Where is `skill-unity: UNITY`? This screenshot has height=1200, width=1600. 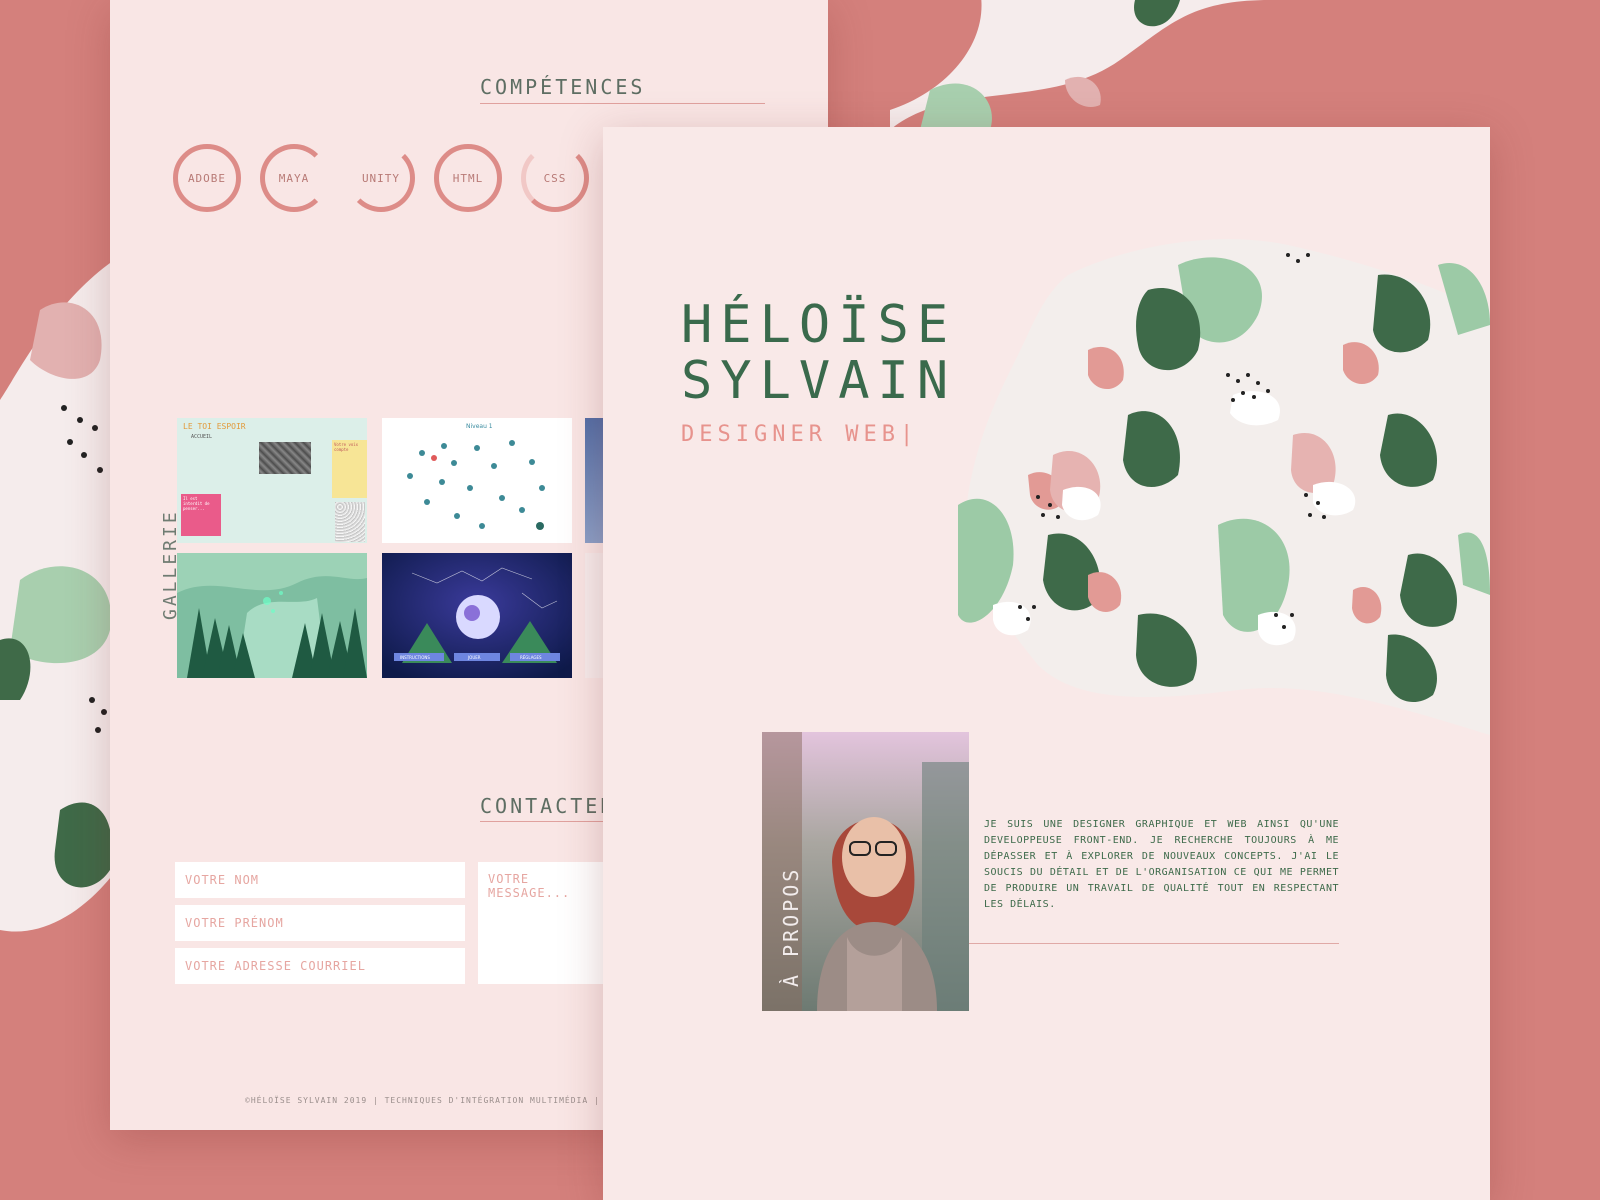 skill-unity: UNITY is located at coordinates (381, 178).